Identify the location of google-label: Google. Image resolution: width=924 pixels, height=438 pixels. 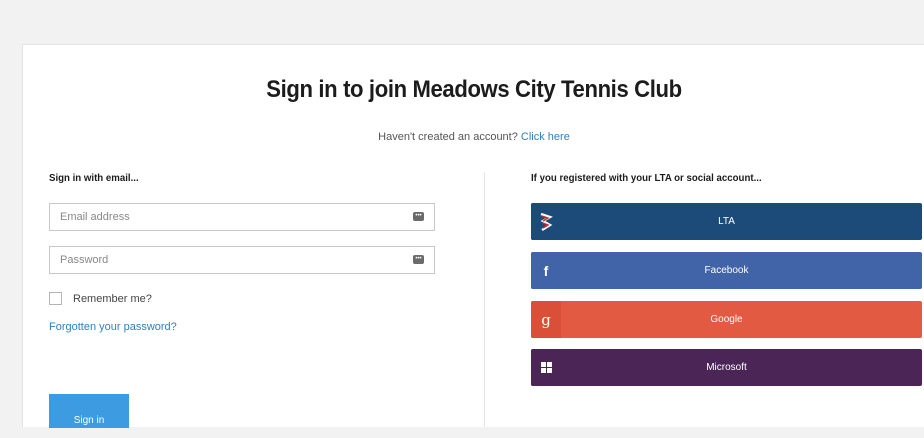
(726, 319).